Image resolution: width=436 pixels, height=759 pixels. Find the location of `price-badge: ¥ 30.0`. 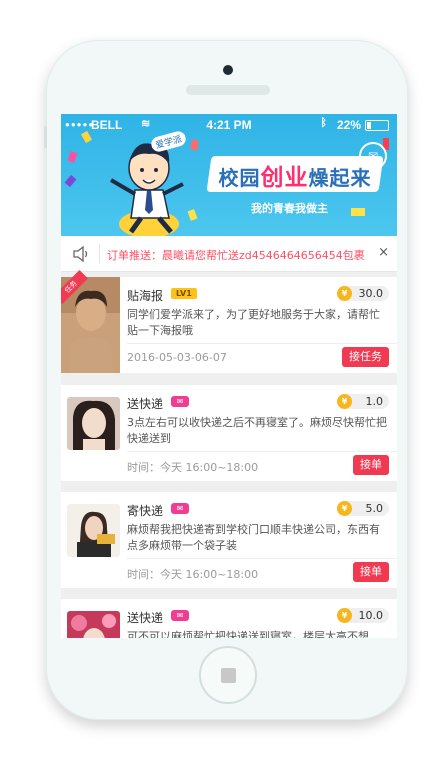

price-badge: ¥ 30.0 is located at coordinates (363, 293).